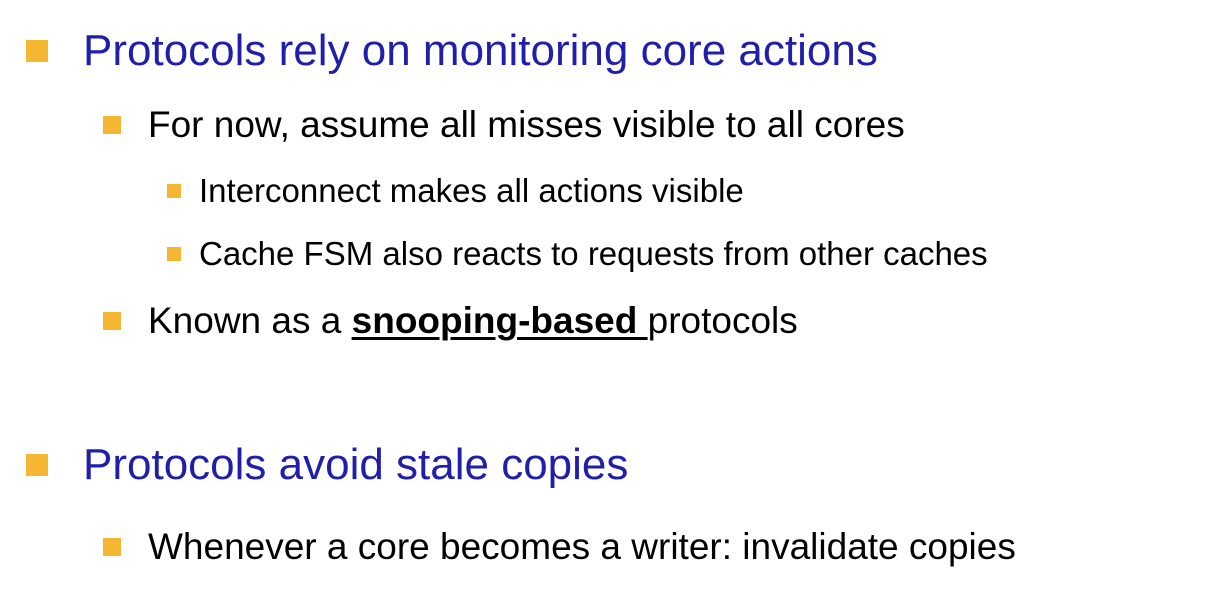 This screenshot has height=615, width=1218. I want to click on bullet-item-heading-2: Protocols avoid stale copies, so click(327, 465).